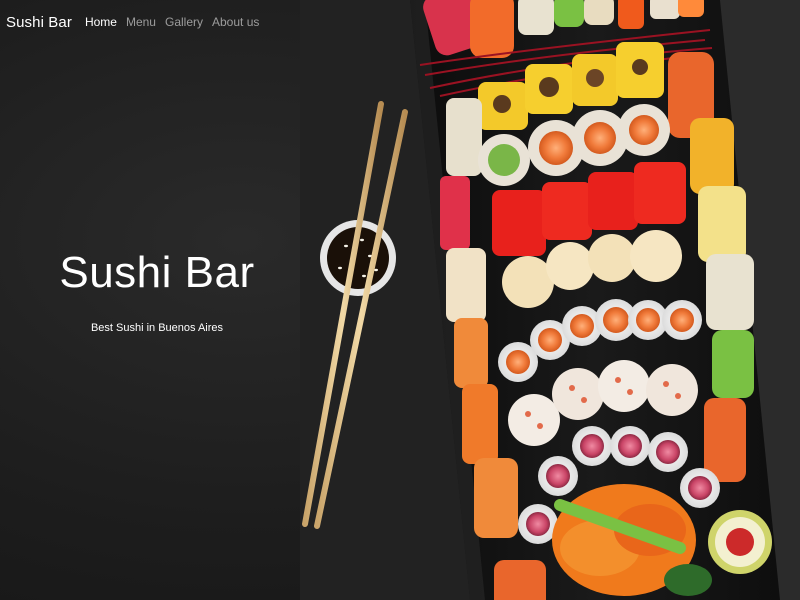 The height and width of the screenshot is (600, 800). I want to click on lime-garnish, so click(740, 542).